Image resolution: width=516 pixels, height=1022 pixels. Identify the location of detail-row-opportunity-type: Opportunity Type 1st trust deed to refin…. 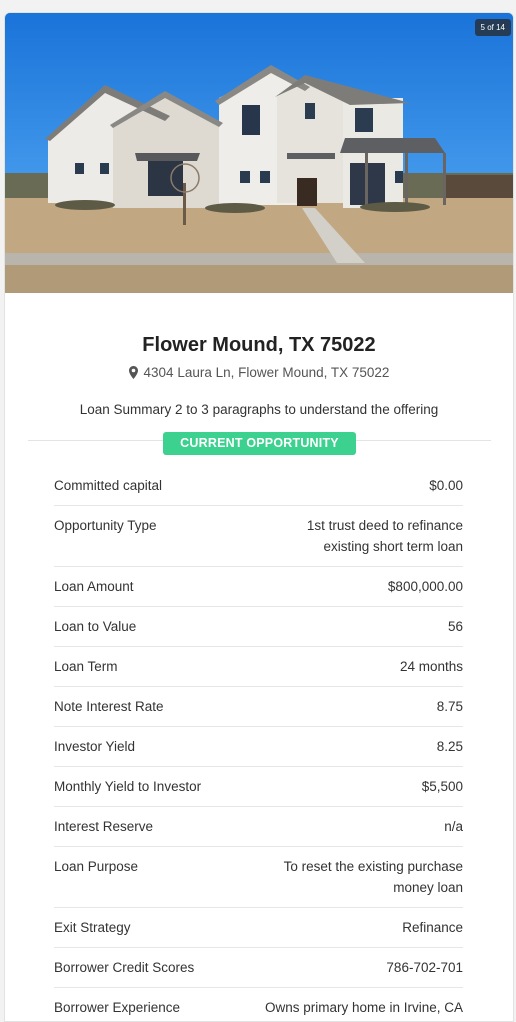
(258, 536).